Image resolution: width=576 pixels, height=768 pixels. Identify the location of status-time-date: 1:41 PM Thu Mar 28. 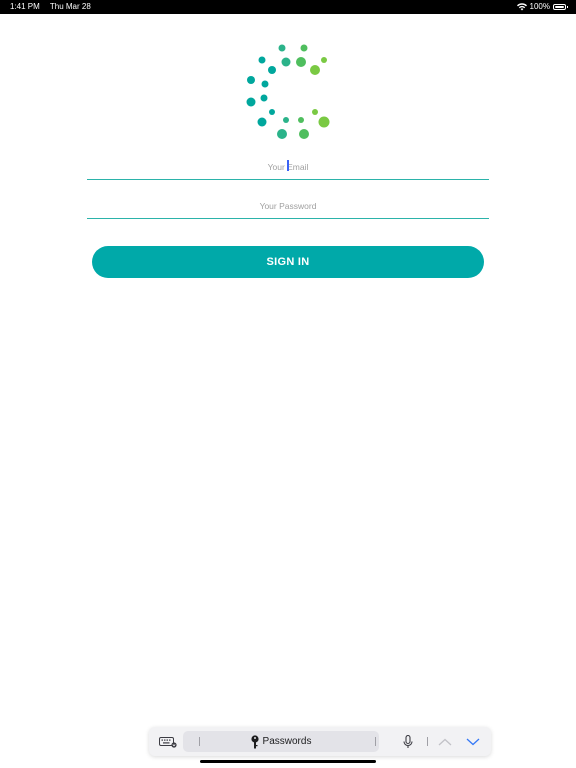
(54, 7).